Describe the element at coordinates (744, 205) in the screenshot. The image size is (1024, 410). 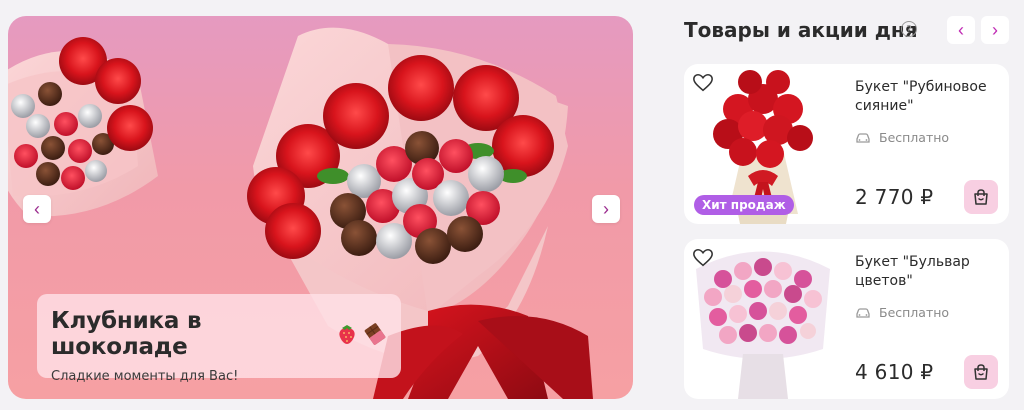
I see `hit-badge: Хит продаж` at that location.